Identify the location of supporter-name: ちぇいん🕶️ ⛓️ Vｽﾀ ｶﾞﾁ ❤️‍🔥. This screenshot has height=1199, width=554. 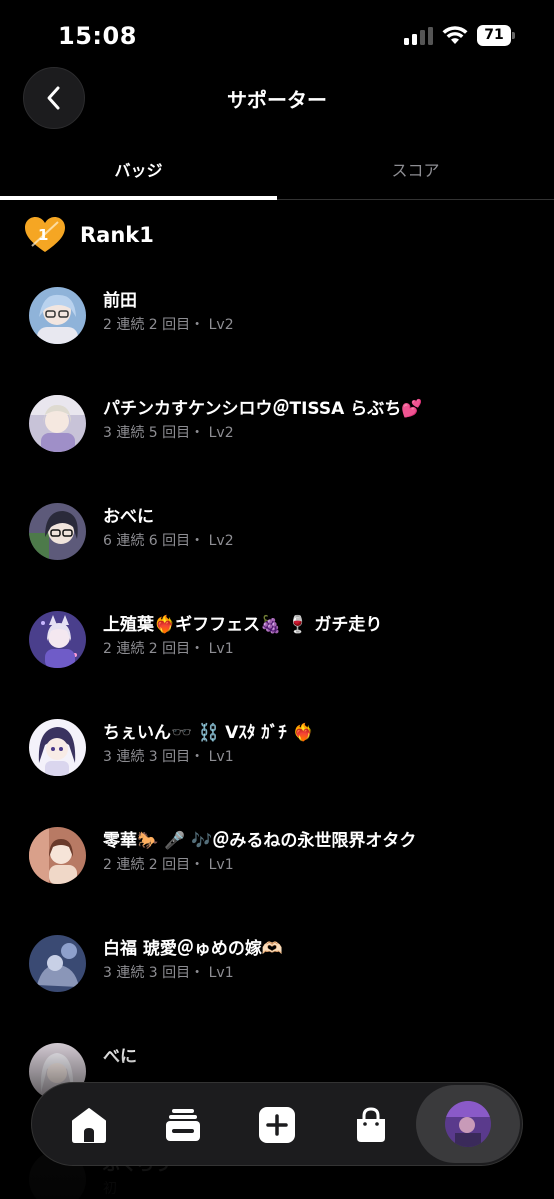
(208, 733).